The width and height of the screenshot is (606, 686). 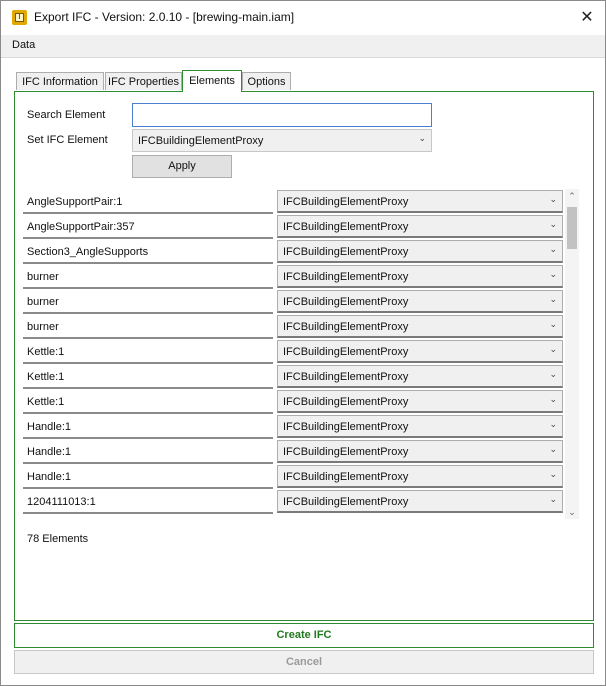 I want to click on scroll-up-icon: ⌃, so click(x=572, y=196).